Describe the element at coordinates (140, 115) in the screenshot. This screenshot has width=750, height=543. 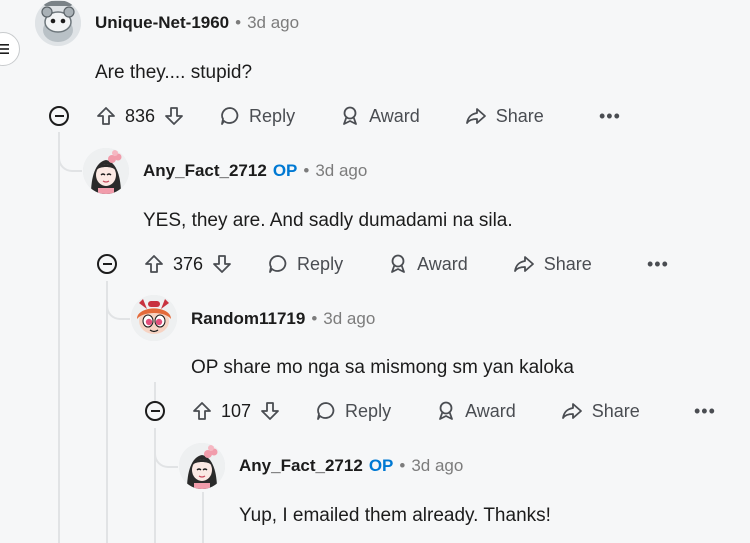
I see `vote-count: 836` at that location.